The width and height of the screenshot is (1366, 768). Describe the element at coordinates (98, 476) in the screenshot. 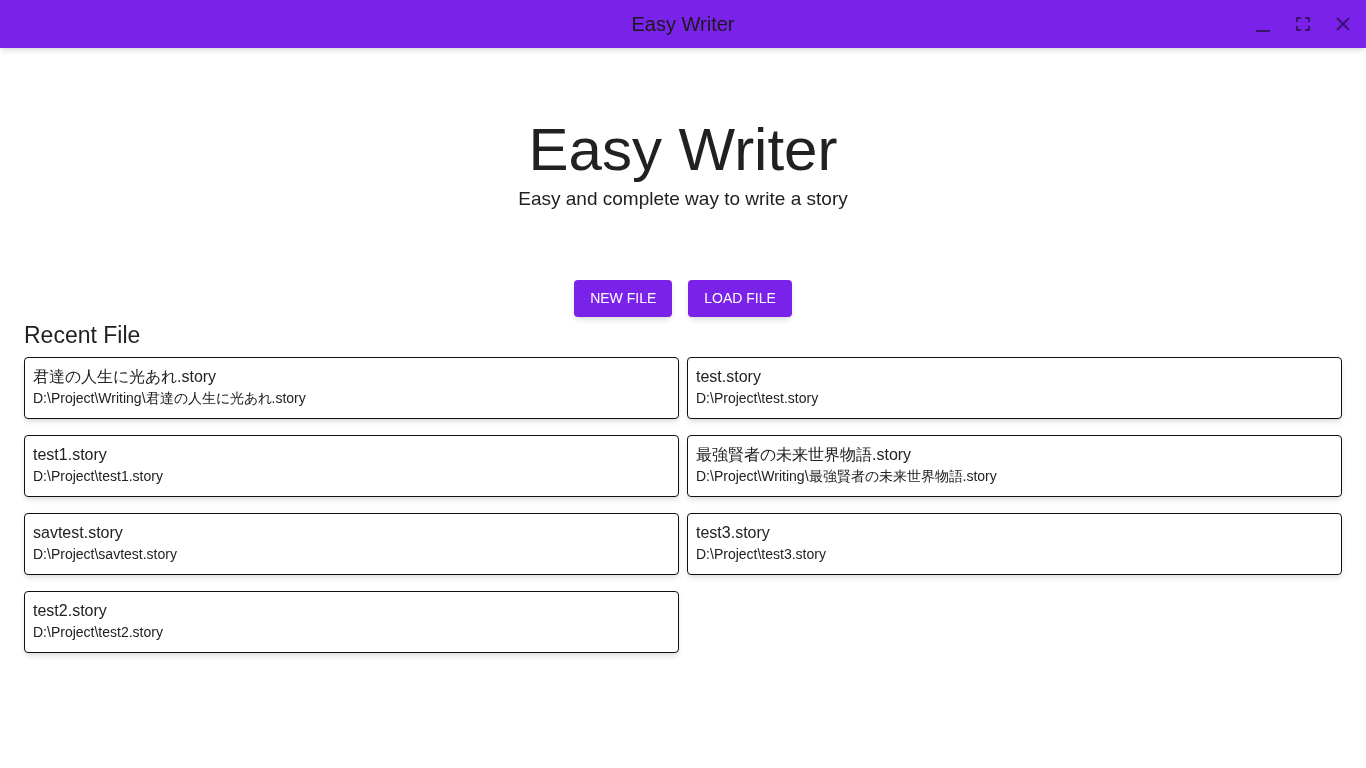

I see `file-path: D:\Project\test1.story` at that location.